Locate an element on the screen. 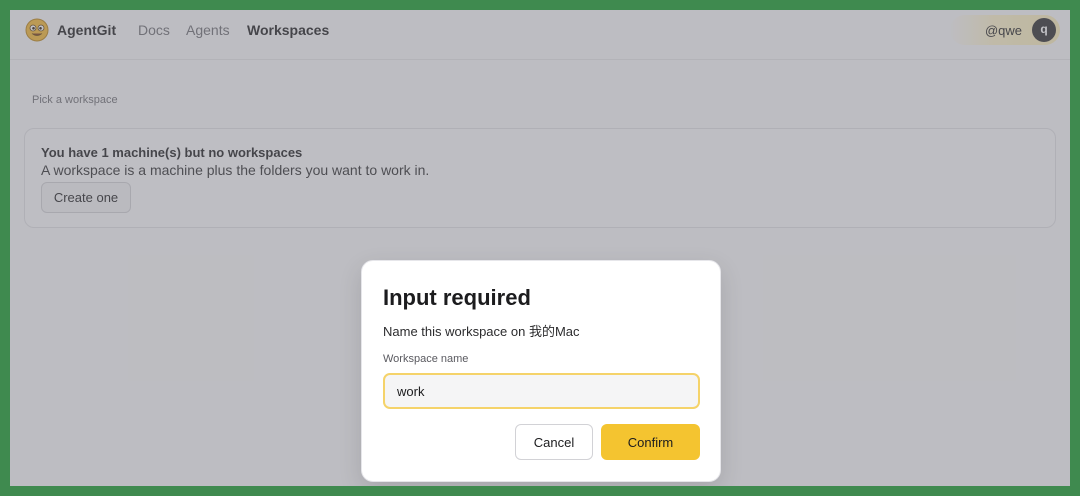  dialog-title: Input required is located at coordinates (457, 297).